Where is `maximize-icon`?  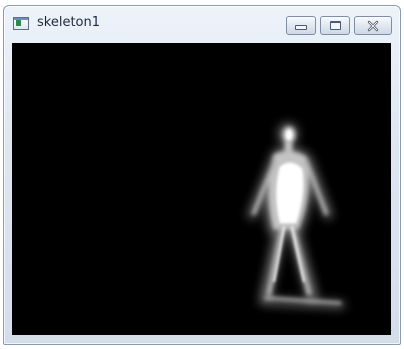 maximize-icon is located at coordinates (335, 25).